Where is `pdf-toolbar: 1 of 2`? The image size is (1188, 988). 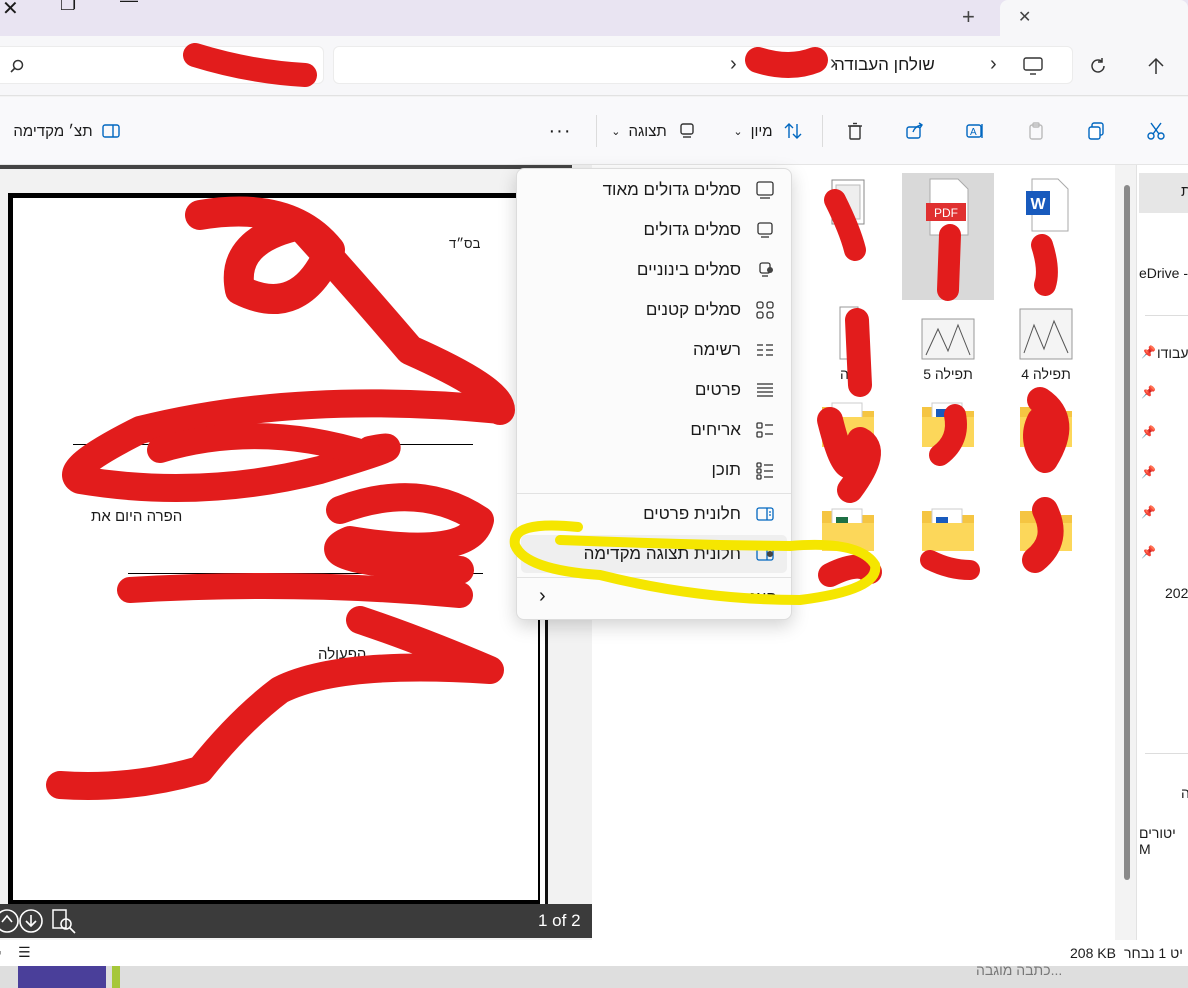
pdf-toolbar: 1 of 2 is located at coordinates (296, 921).